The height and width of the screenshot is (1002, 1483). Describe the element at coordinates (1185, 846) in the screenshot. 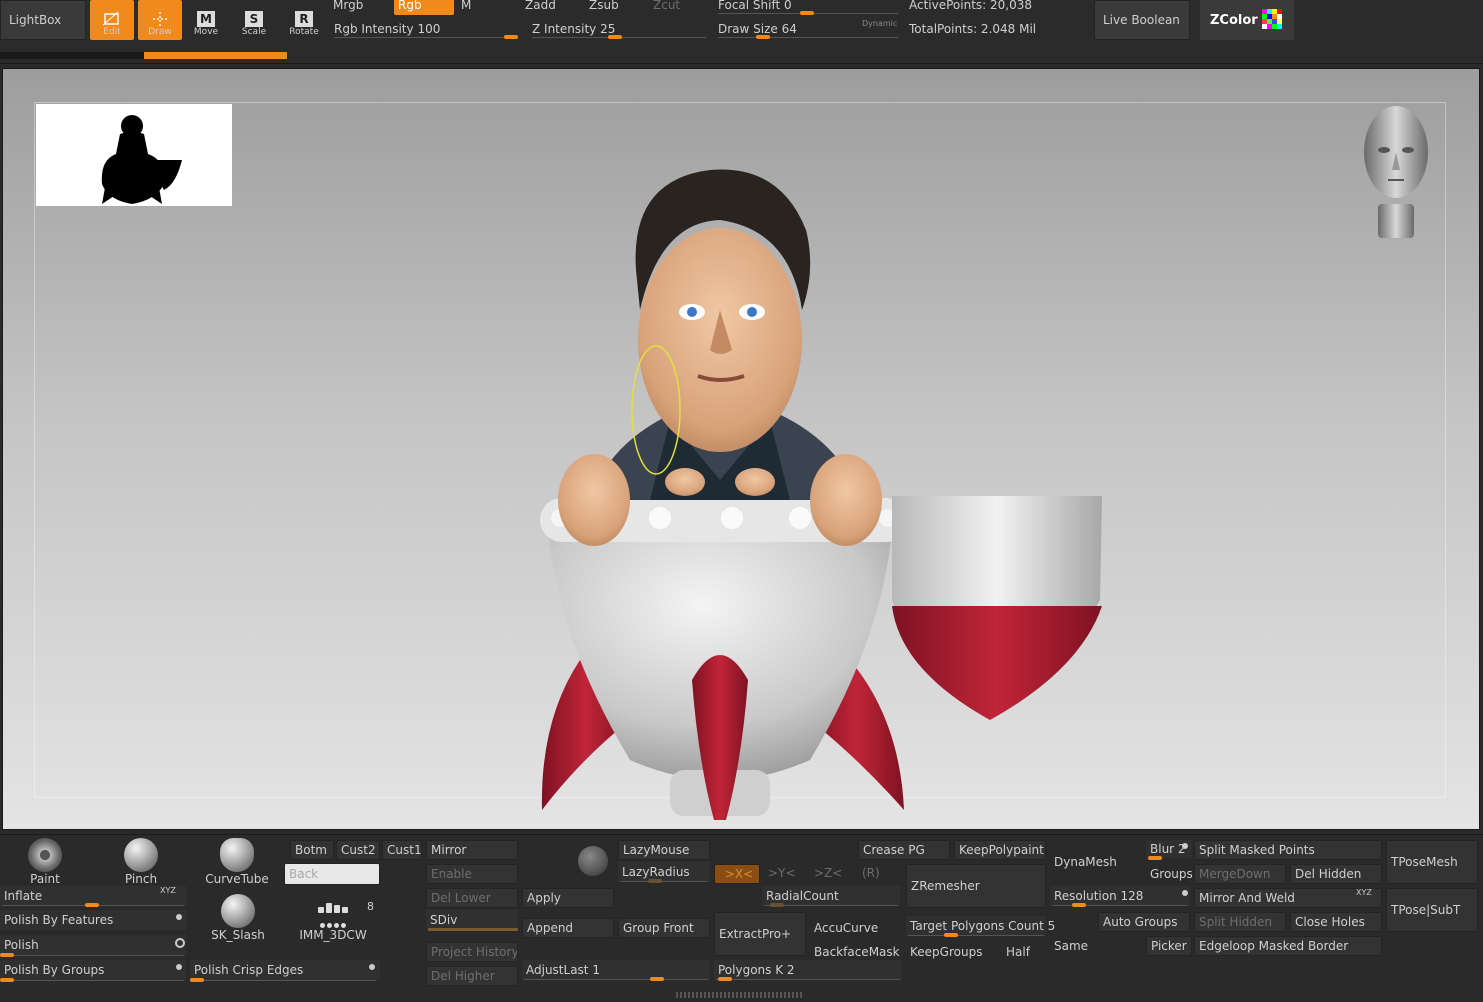

I see `blur-dot` at that location.